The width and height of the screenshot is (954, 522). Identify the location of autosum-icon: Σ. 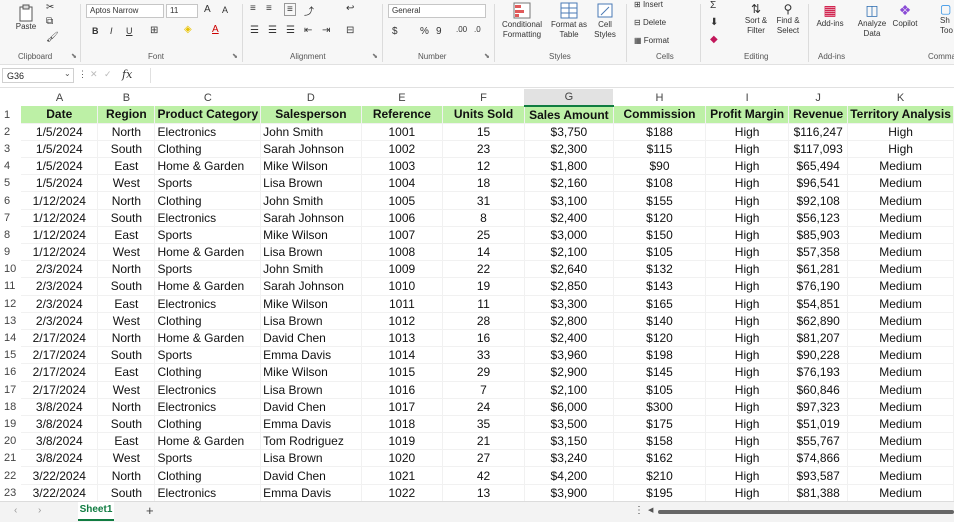
(713, 5).